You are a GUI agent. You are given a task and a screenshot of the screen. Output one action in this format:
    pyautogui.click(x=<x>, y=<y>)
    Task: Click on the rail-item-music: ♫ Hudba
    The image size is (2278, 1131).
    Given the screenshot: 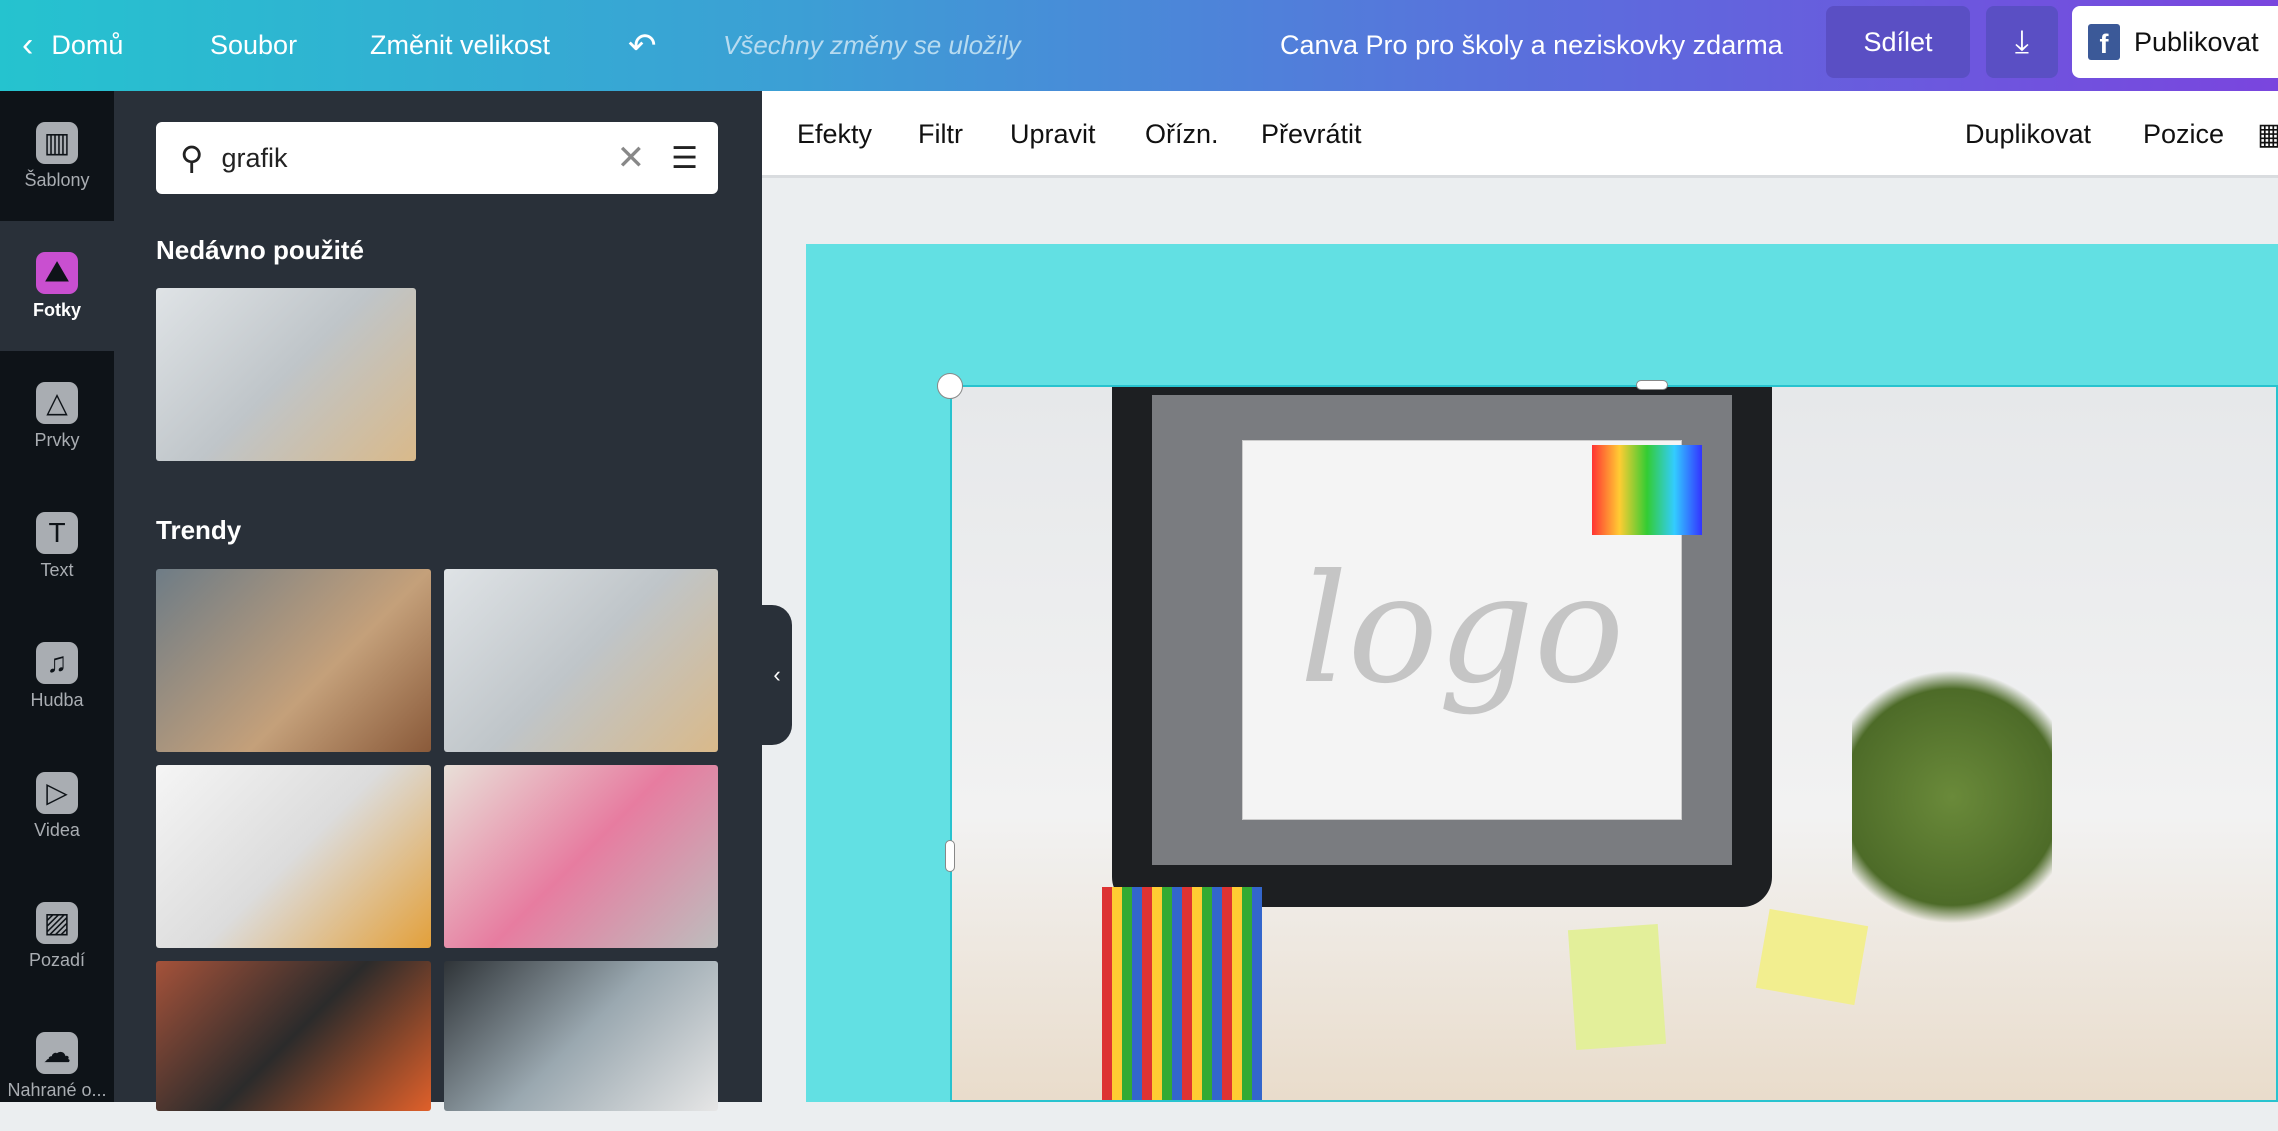 What is the action you would take?
    pyautogui.click(x=57, y=676)
    